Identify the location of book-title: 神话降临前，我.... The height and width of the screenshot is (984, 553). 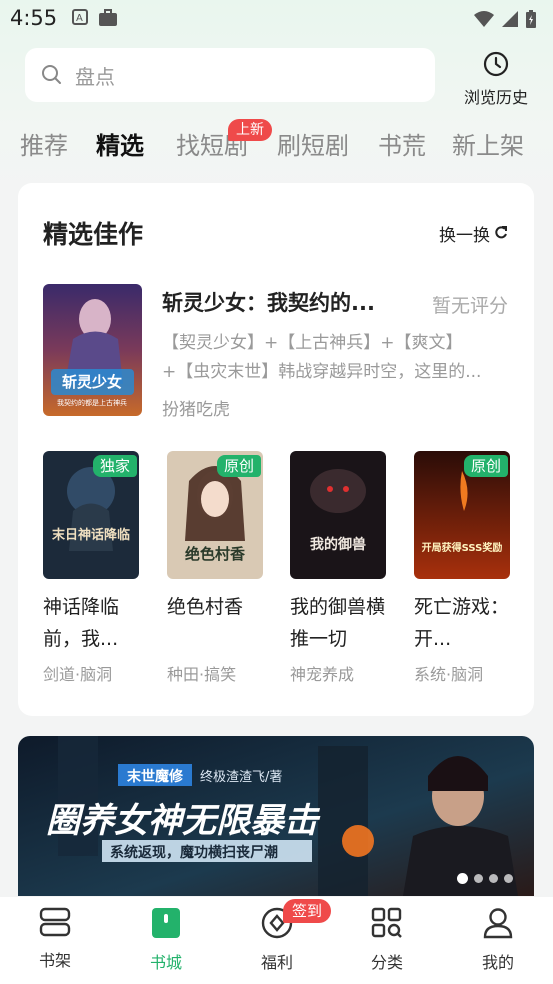
(81, 623).